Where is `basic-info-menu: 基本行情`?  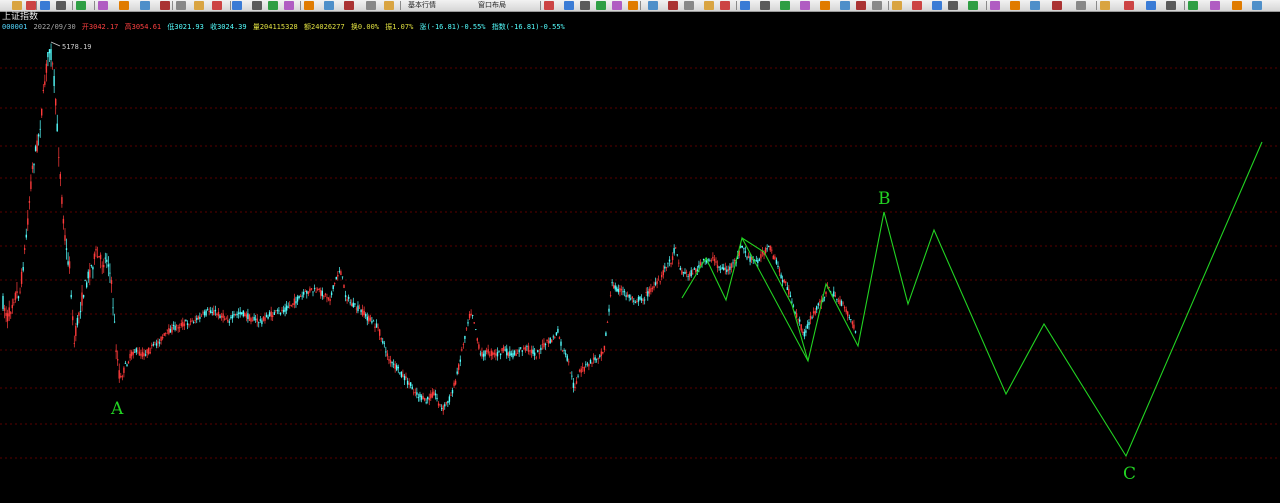 basic-info-menu: 基本行情 is located at coordinates (422, 5).